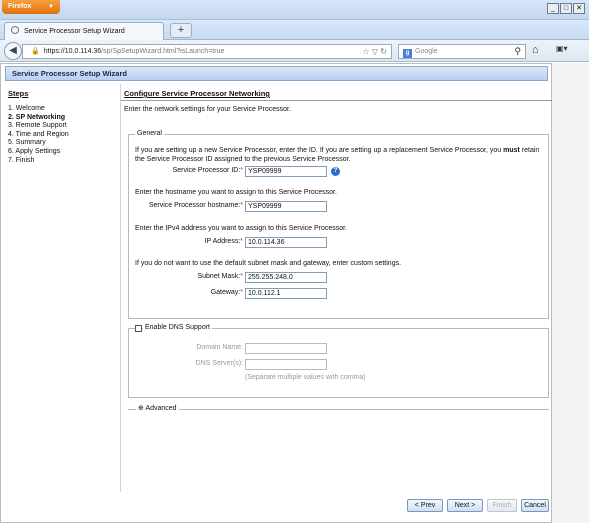 This screenshot has height=523, width=589. I want to click on tab-setup-wizard: Service Processor Setup Wizard, so click(84, 31).